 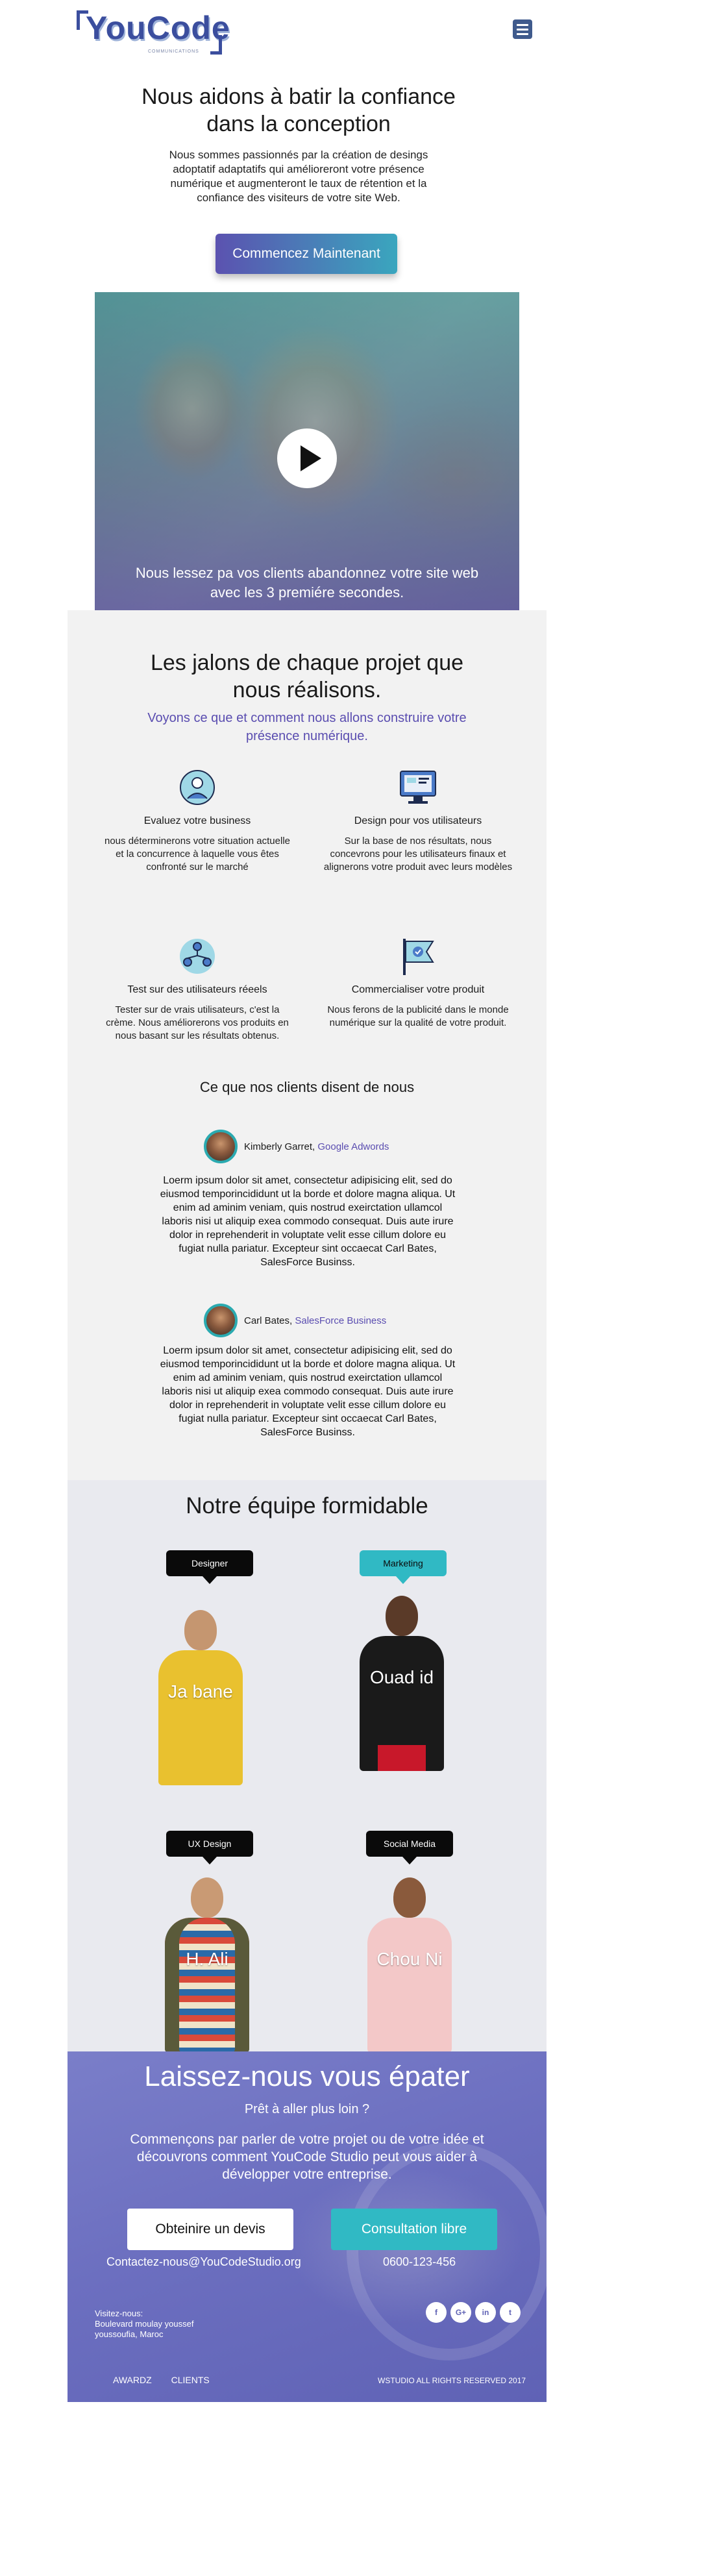 I want to click on users-network-icon, so click(x=197, y=956).